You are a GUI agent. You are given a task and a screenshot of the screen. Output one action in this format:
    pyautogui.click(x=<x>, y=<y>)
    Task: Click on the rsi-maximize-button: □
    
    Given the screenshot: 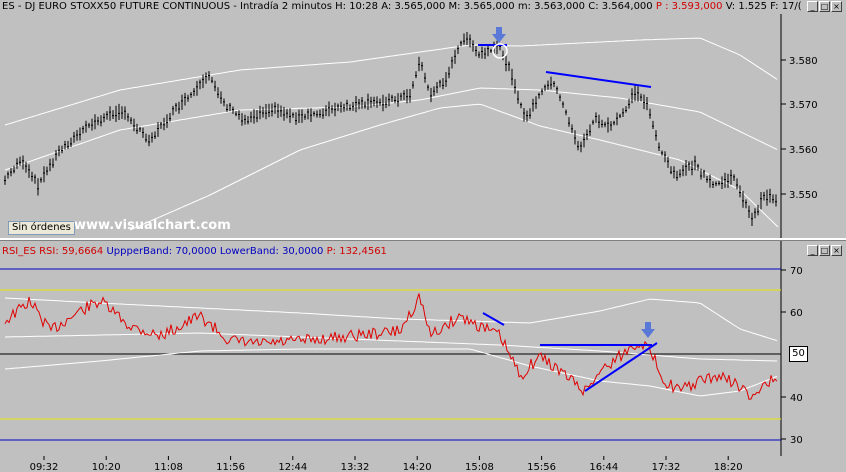 What is the action you would take?
    pyautogui.click(x=824, y=250)
    